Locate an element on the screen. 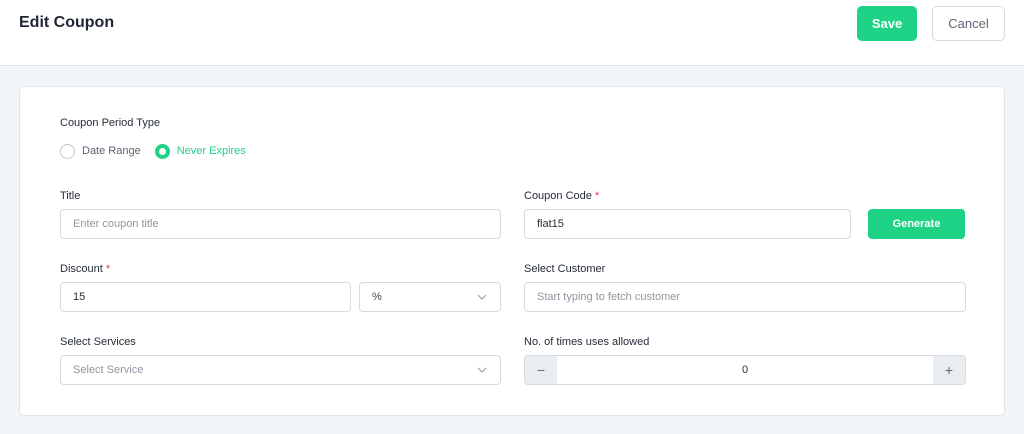  discount-input is located at coordinates (205, 297).